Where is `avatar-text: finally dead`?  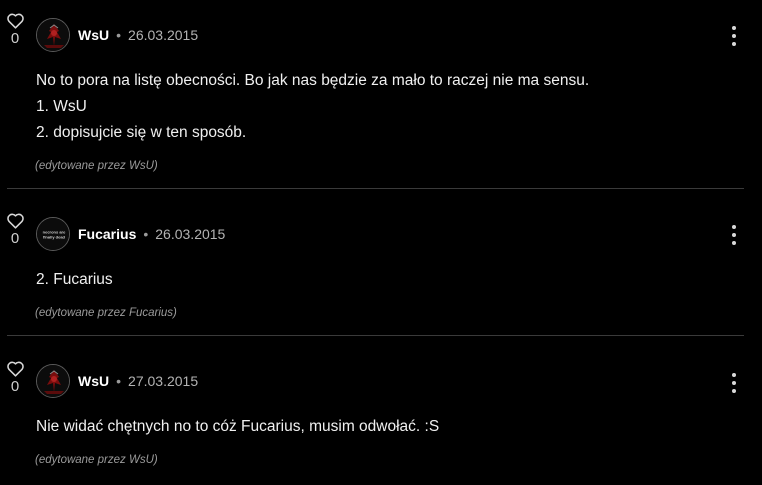
avatar-text: finally dead is located at coordinates (54, 237).